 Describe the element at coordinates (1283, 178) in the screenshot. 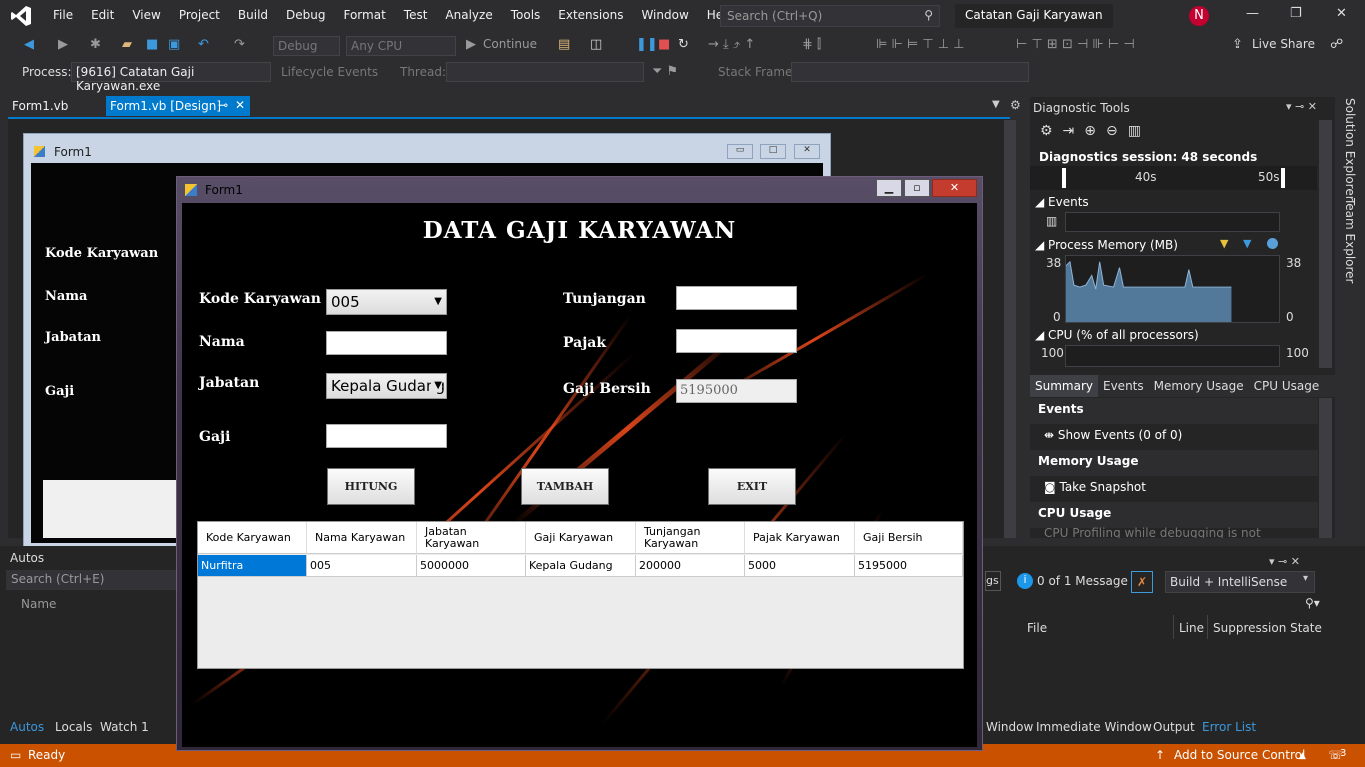

I see `timeline-end-marker` at that location.